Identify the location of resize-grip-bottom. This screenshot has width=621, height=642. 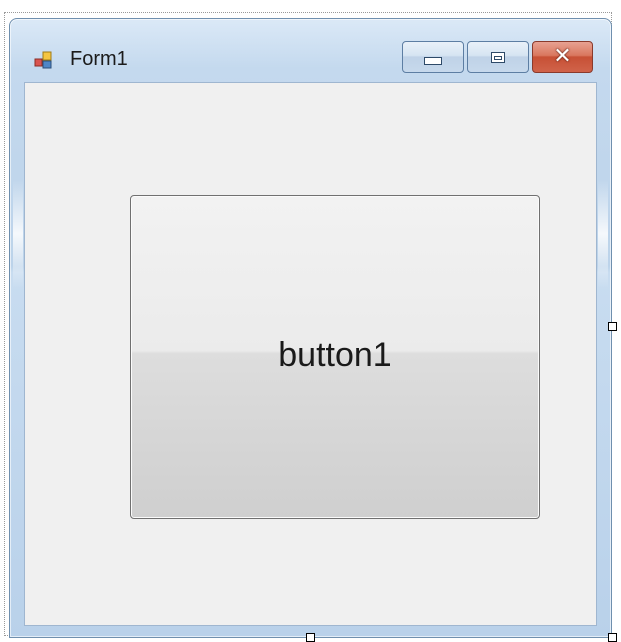
(310, 637).